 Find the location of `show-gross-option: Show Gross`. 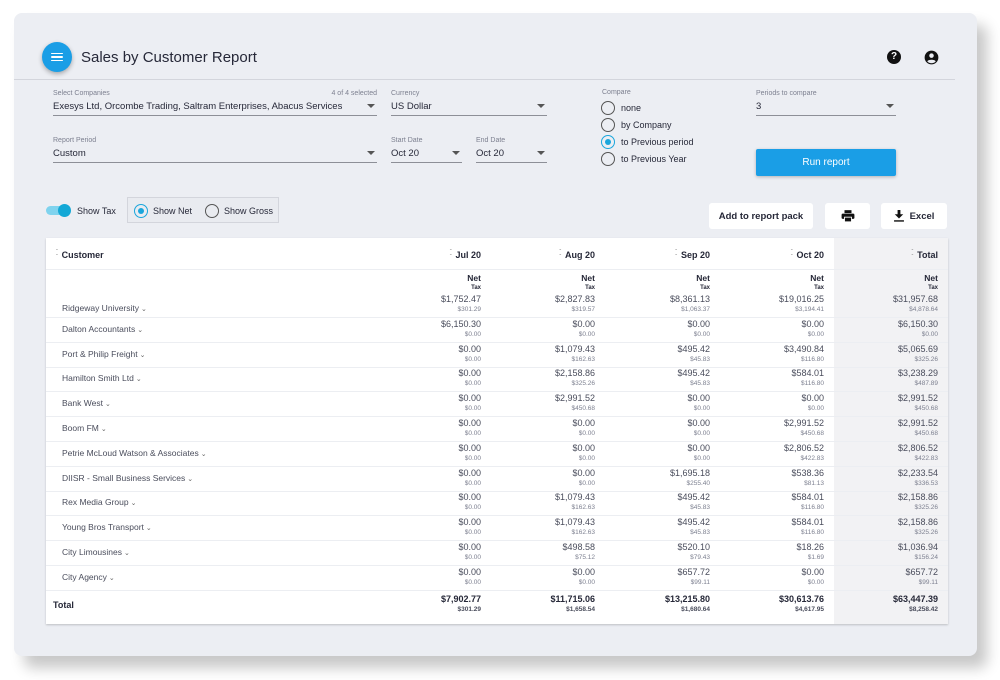

show-gross-option: Show Gross is located at coordinates (239, 211).